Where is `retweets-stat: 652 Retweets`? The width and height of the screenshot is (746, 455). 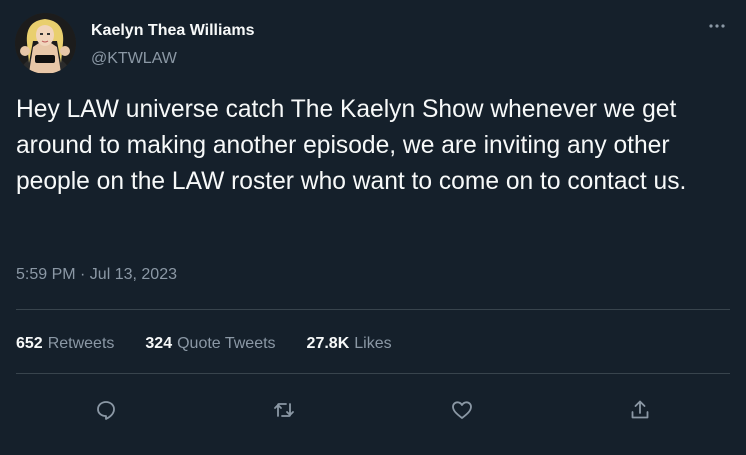
retweets-stat: 652 Retweets is located at coordinates (65, 344).